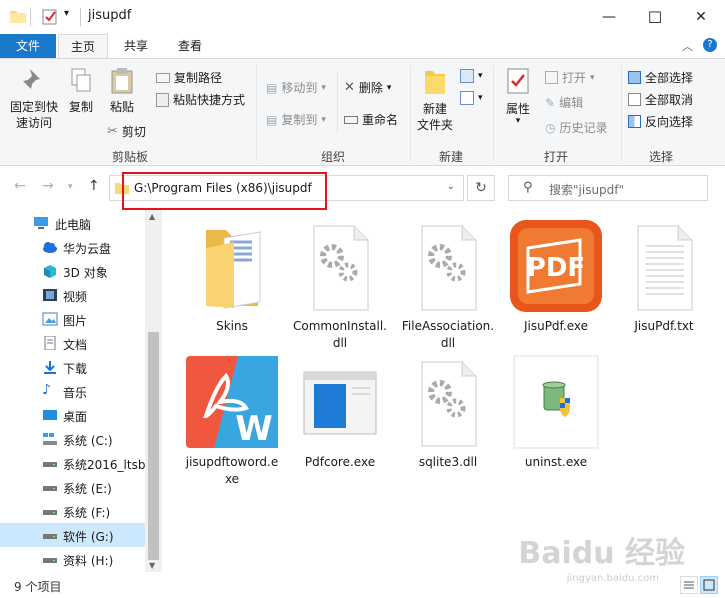 The image size is (725, 598). What do you see at coordinates (189, 77) in the screenshot?
I see `copy-path-button: 复制路径` at bounding box center [189, 77].